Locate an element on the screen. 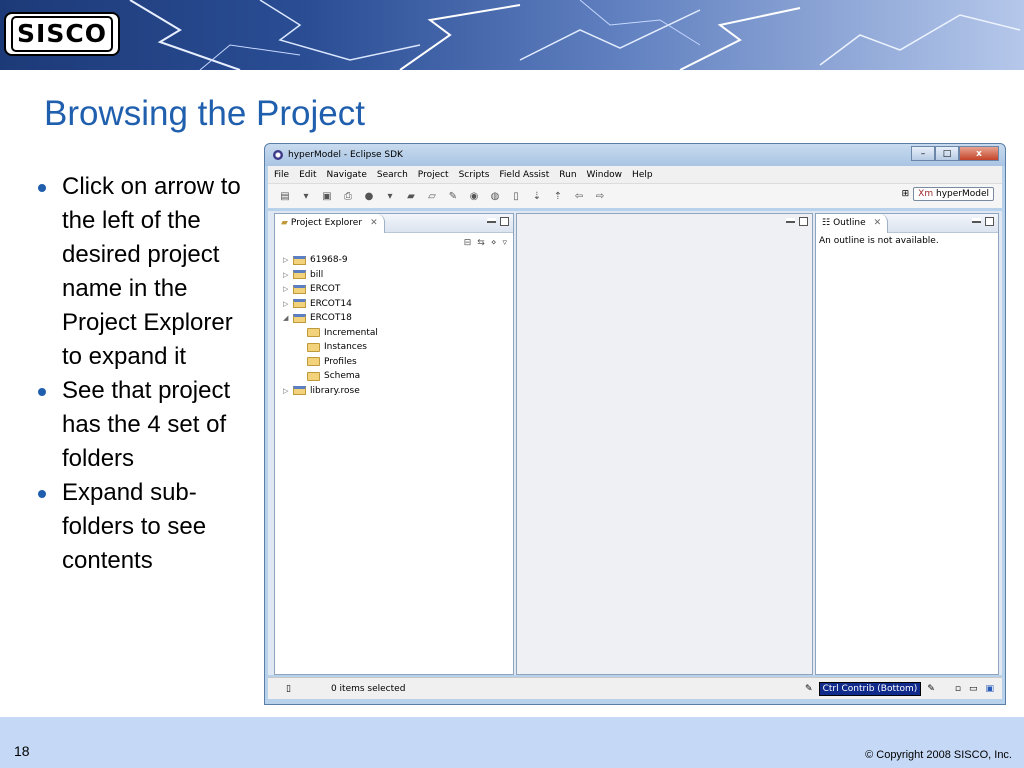  tab-project-explorer: ▰ Project Explorer ✕ is located at coordinates (330, 223).